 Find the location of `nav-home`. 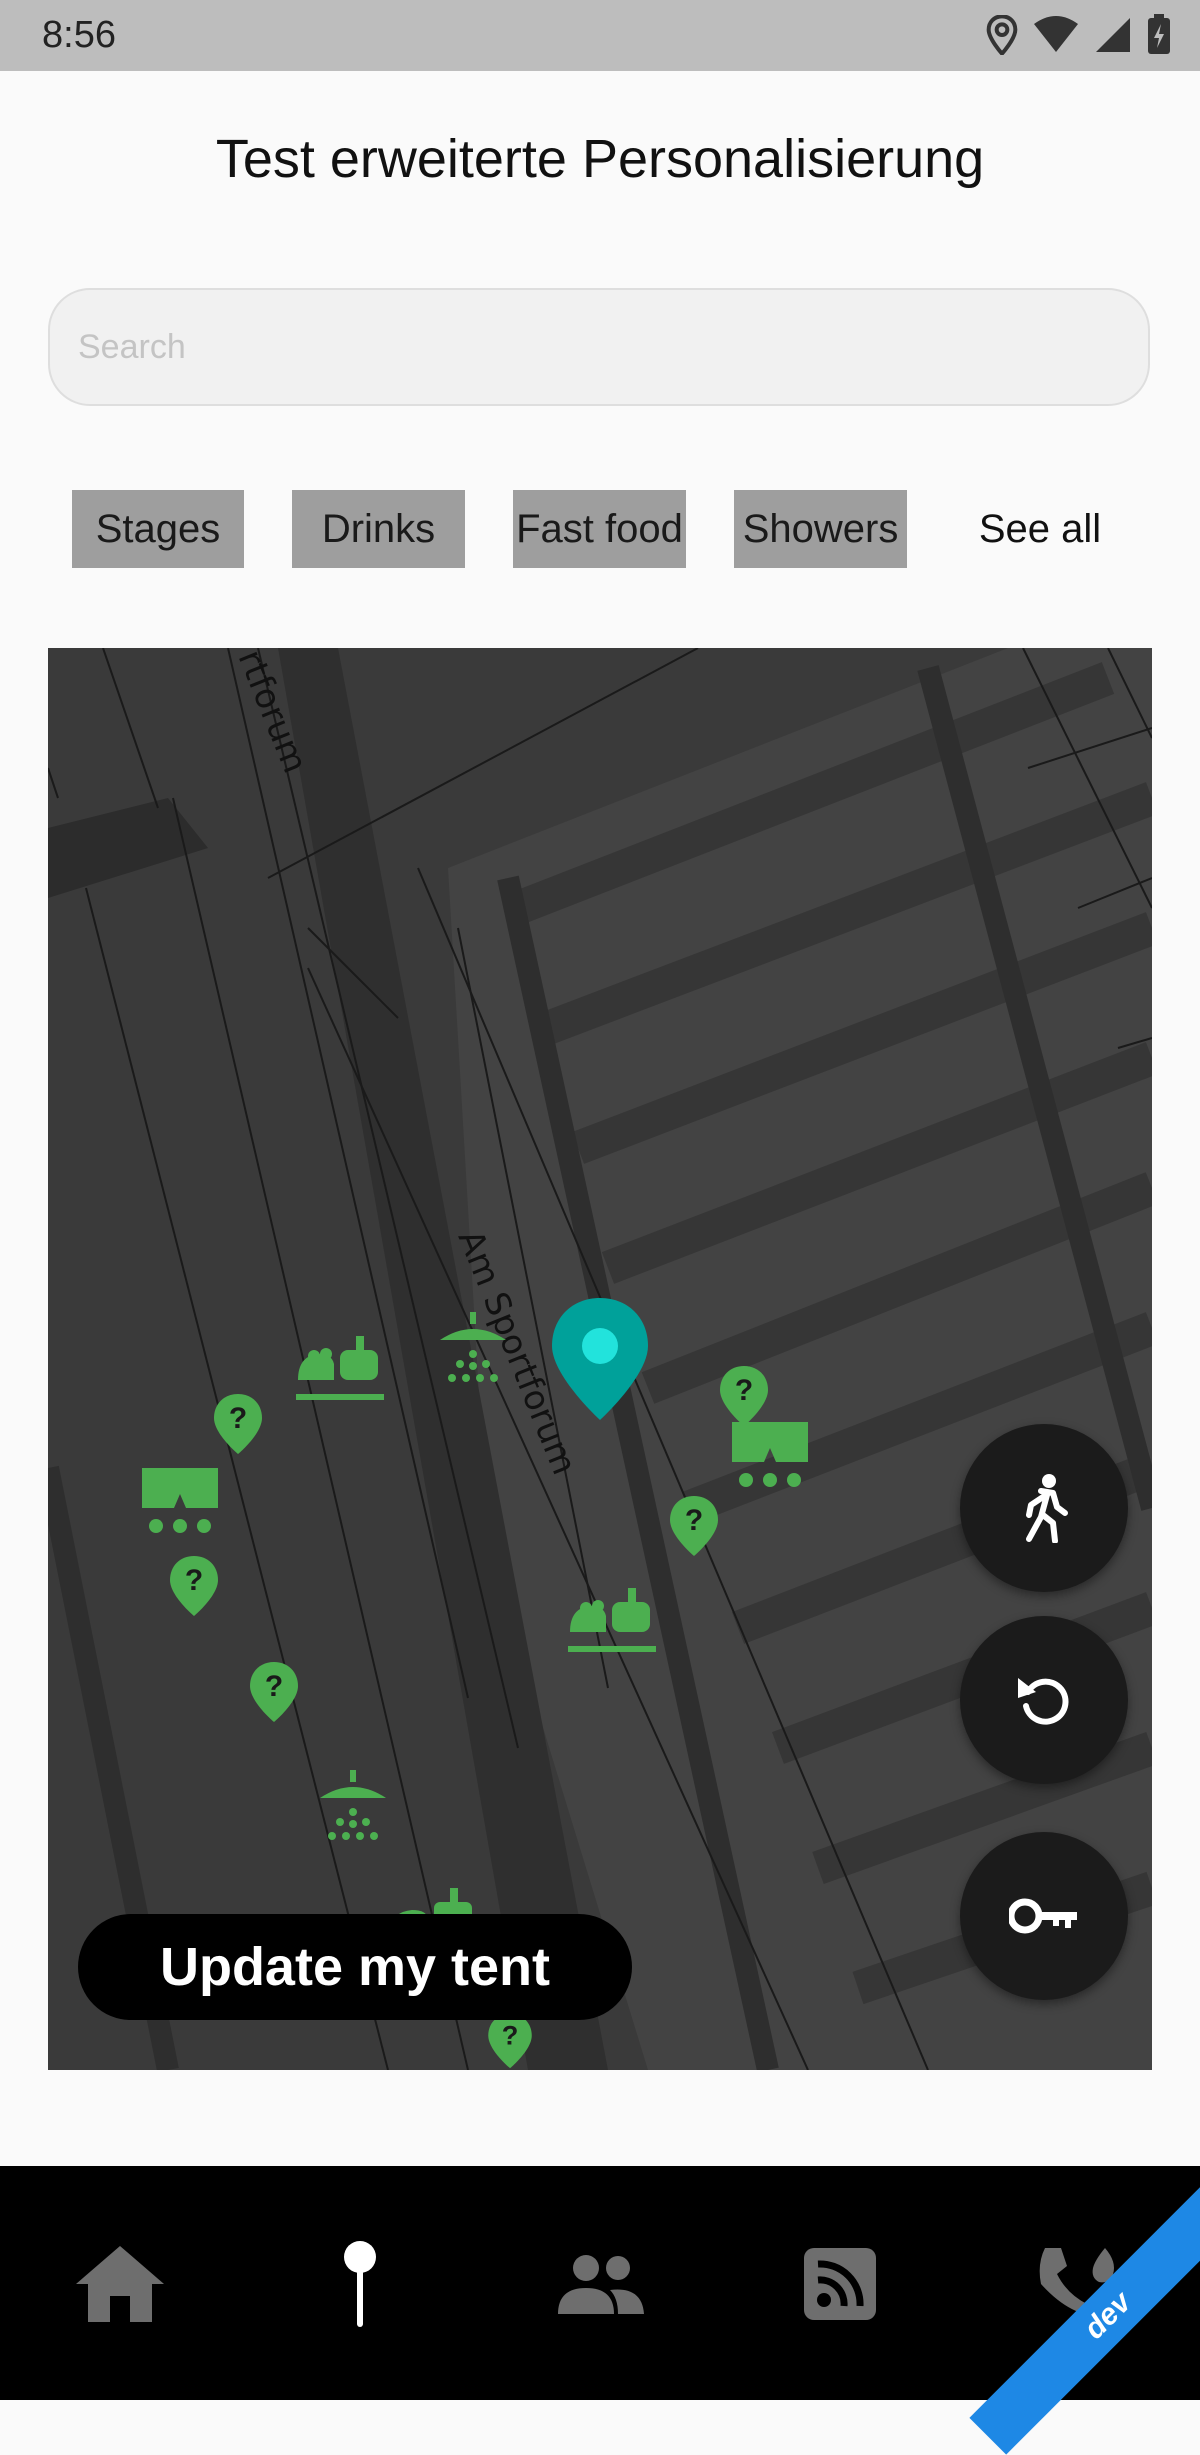

nav-home is located at coordinates (120, 2284).